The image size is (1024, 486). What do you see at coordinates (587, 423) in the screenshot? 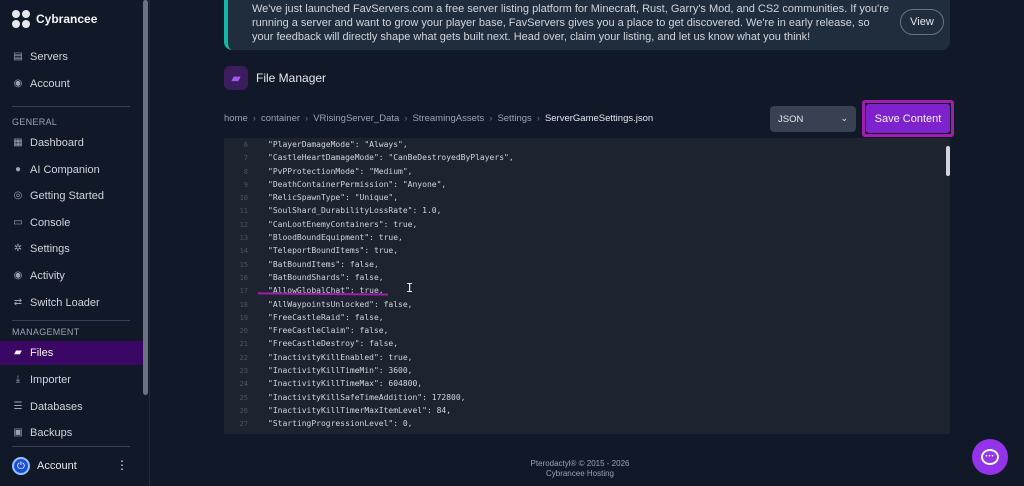
I see `code-line: 27 "StartingProgressionLevel": 0,` at bounding box center [587, 423].